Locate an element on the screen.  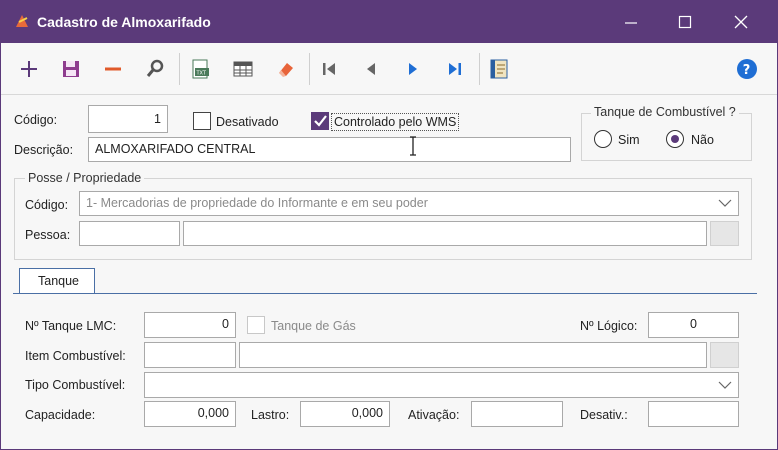
save-icon is located at coordinates (71, 69).